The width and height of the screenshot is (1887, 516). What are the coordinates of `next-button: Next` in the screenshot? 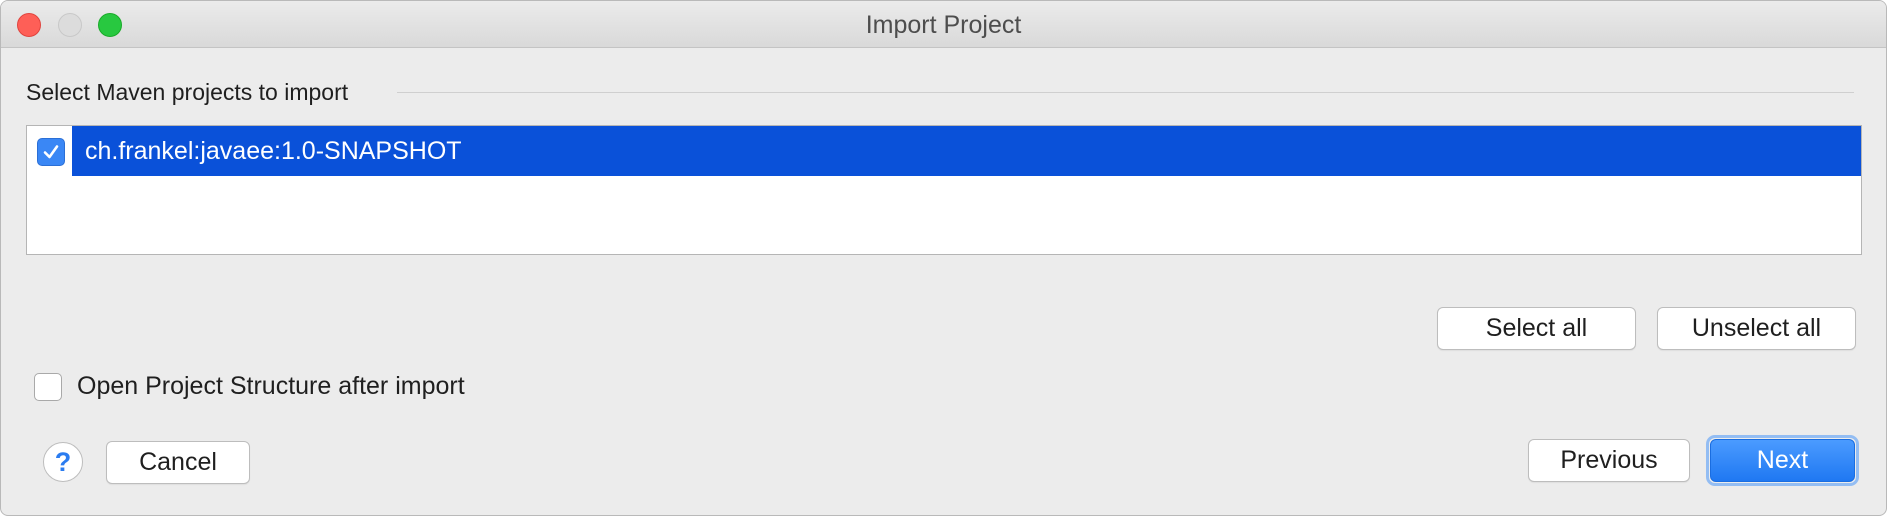 It's located at (1782, 460).